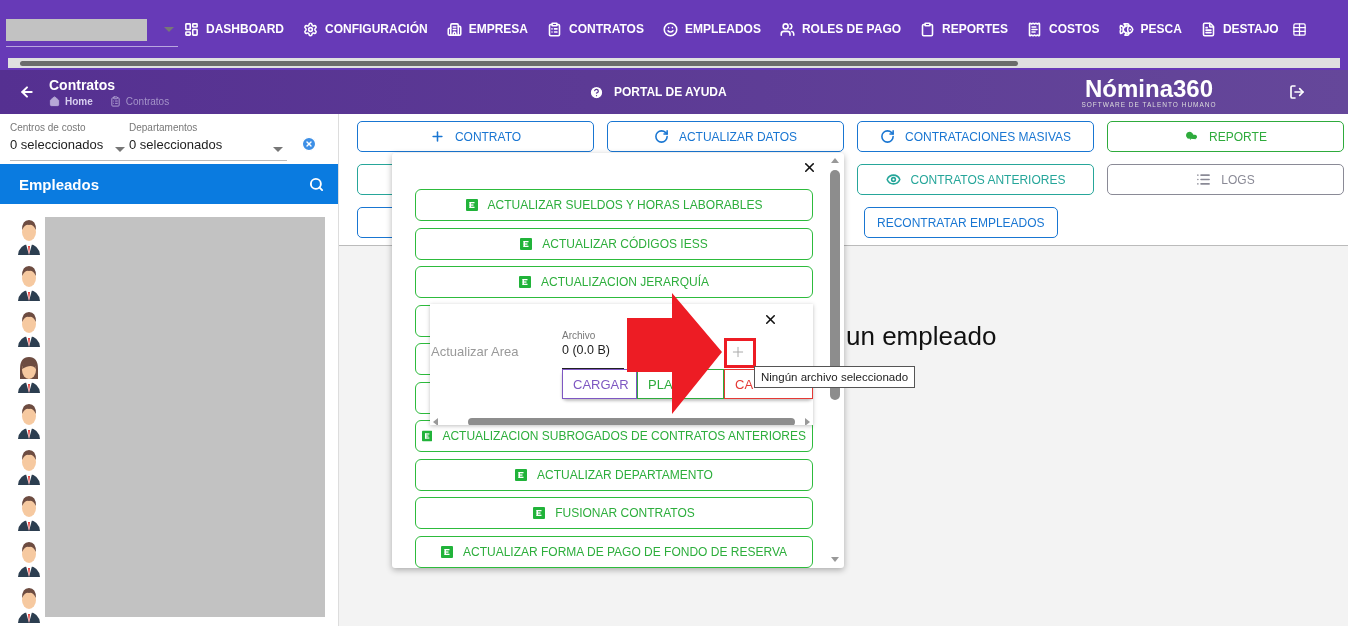 This screenshot has width=1348, height=626. Describe the element at coordinates (475, 351) in the screenshot. I see `dialog-title: Actualizar Area` at that location.